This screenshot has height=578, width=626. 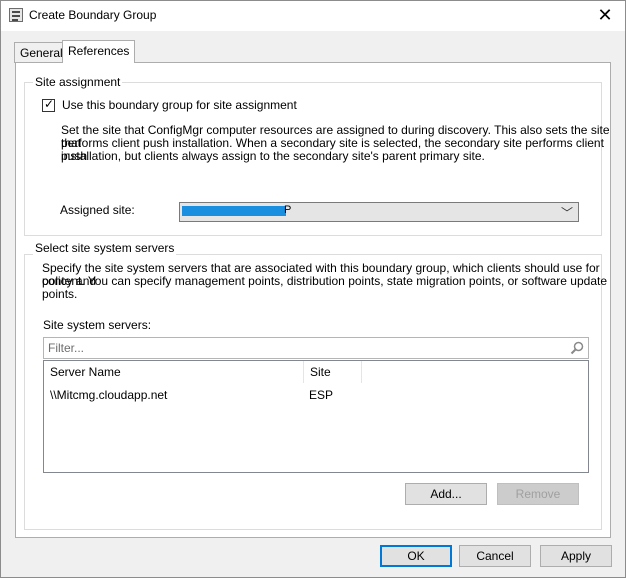 I want to click on window-title: Create Boundary Group, so click(x=93, y=15).